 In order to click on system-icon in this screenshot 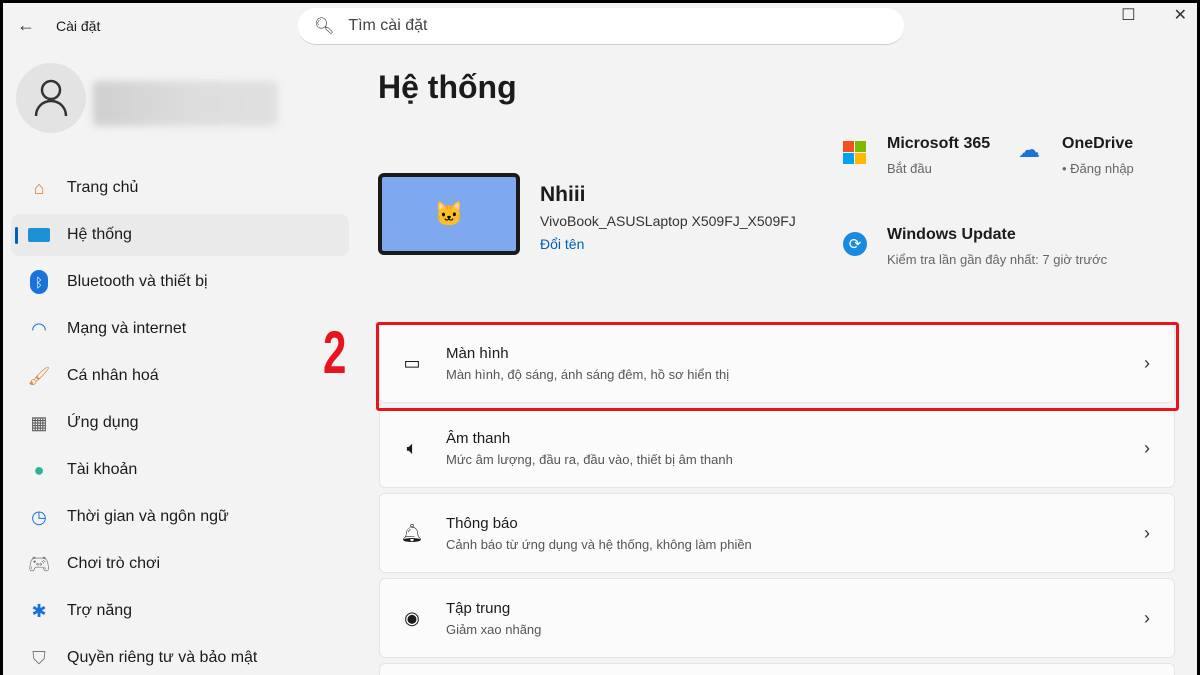, I will do `click(39, 235)`.